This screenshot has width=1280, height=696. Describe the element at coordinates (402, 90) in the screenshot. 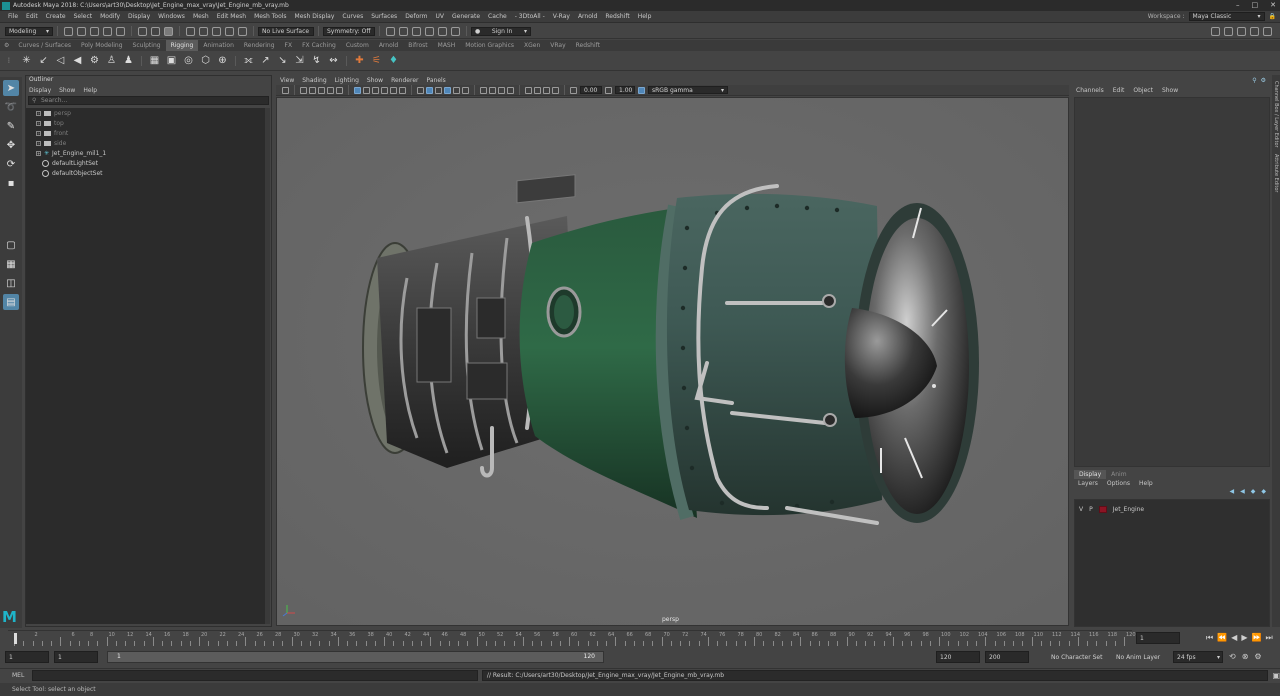

I see `safe-action-icon` at that location.